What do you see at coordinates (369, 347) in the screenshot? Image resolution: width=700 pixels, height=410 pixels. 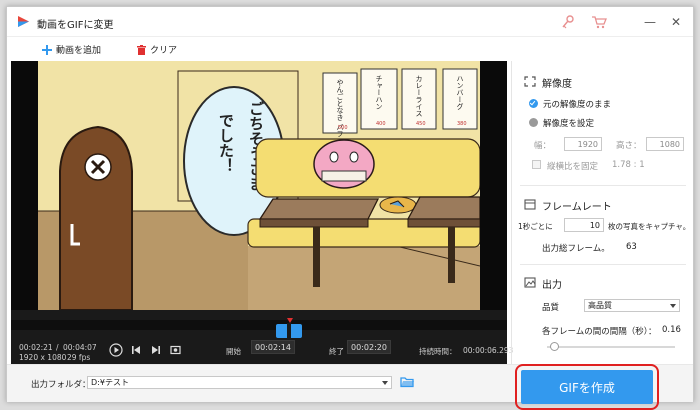 I see `end-time-field: 00:02:20` at bounding box center [369, 347].